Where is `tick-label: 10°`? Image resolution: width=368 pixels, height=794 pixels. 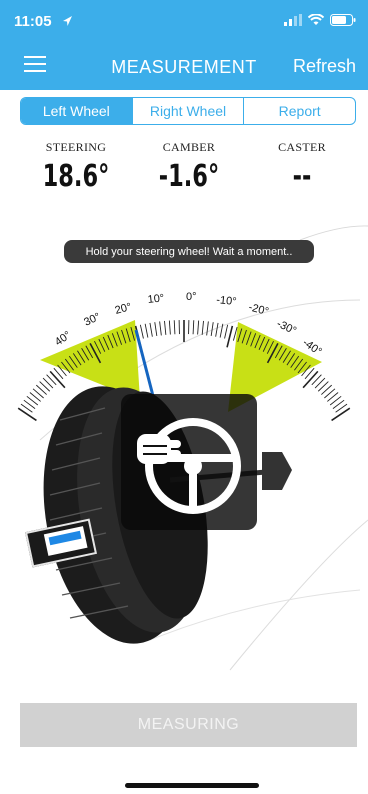 tick-label: 10° is located at coordinates (156, 299).